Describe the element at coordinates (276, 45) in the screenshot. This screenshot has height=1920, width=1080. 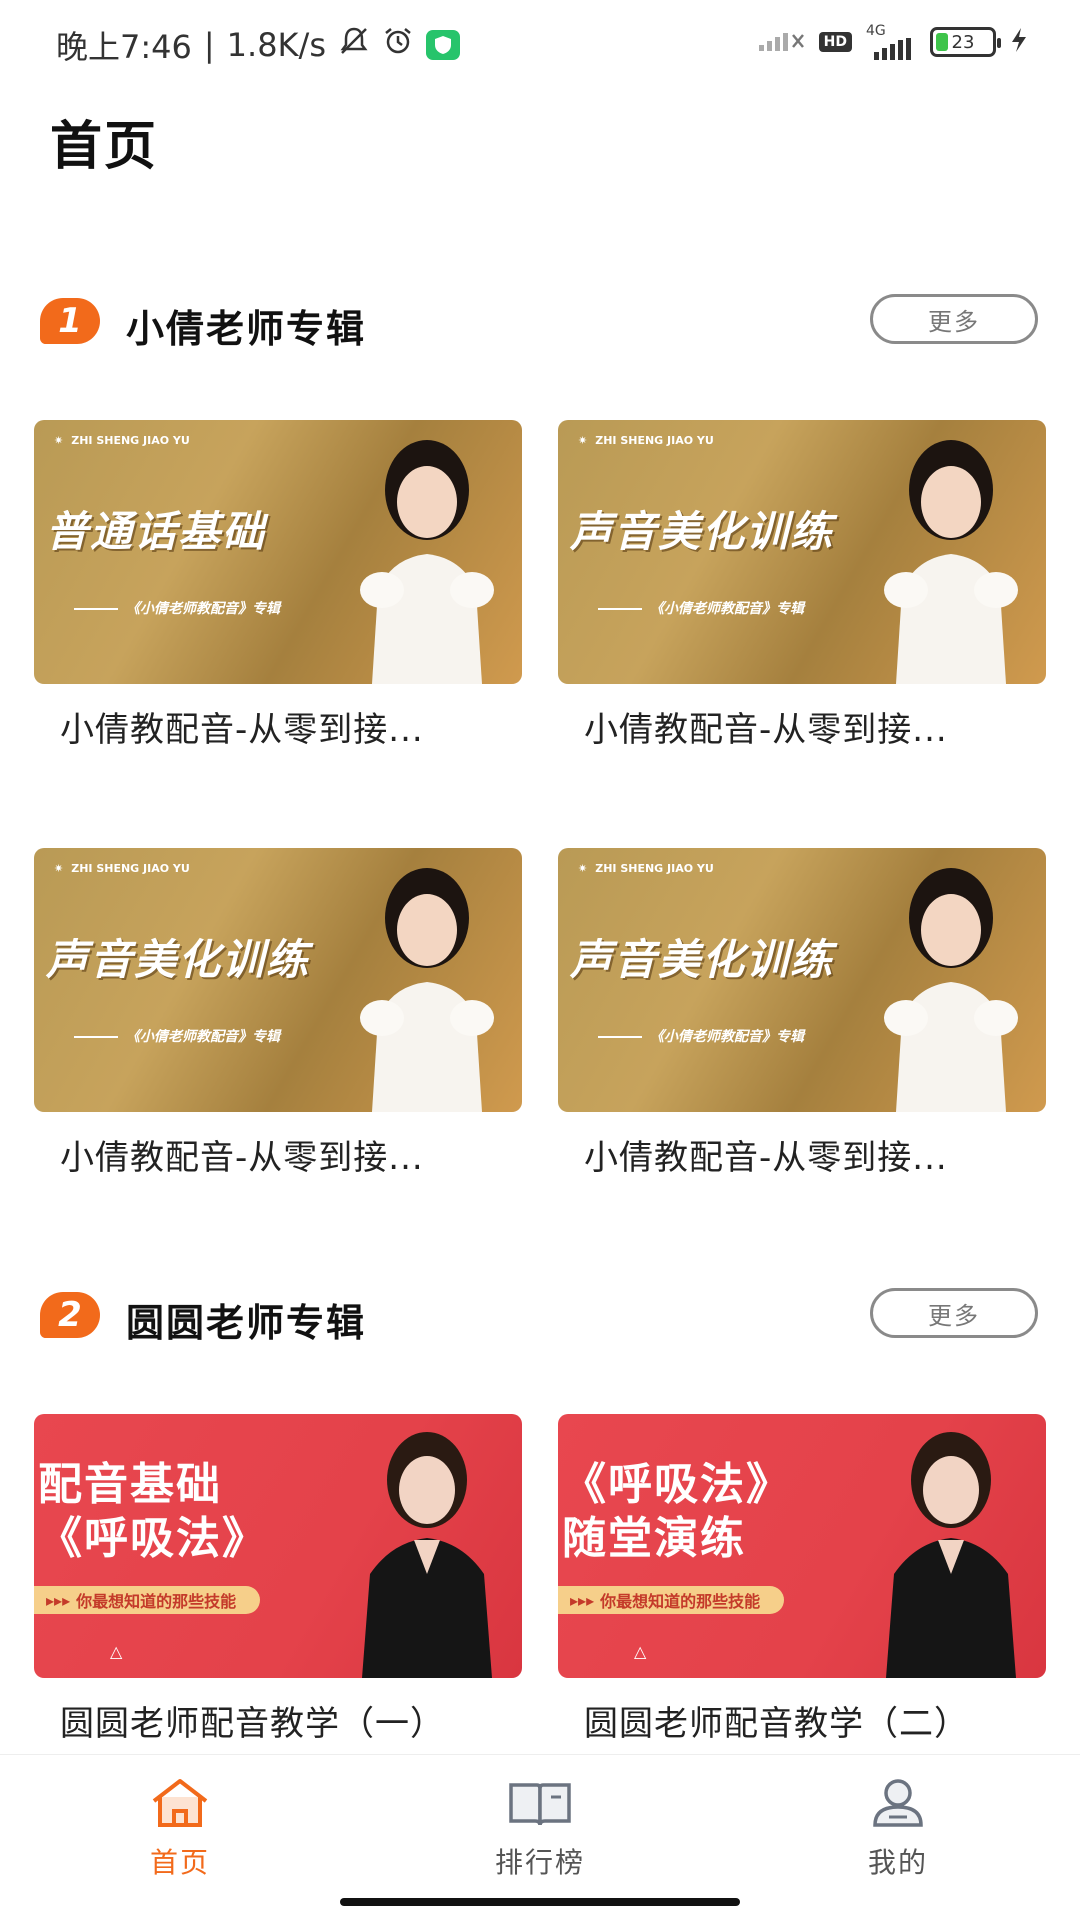
I see `status-speed: 1.8K/s` at that location.